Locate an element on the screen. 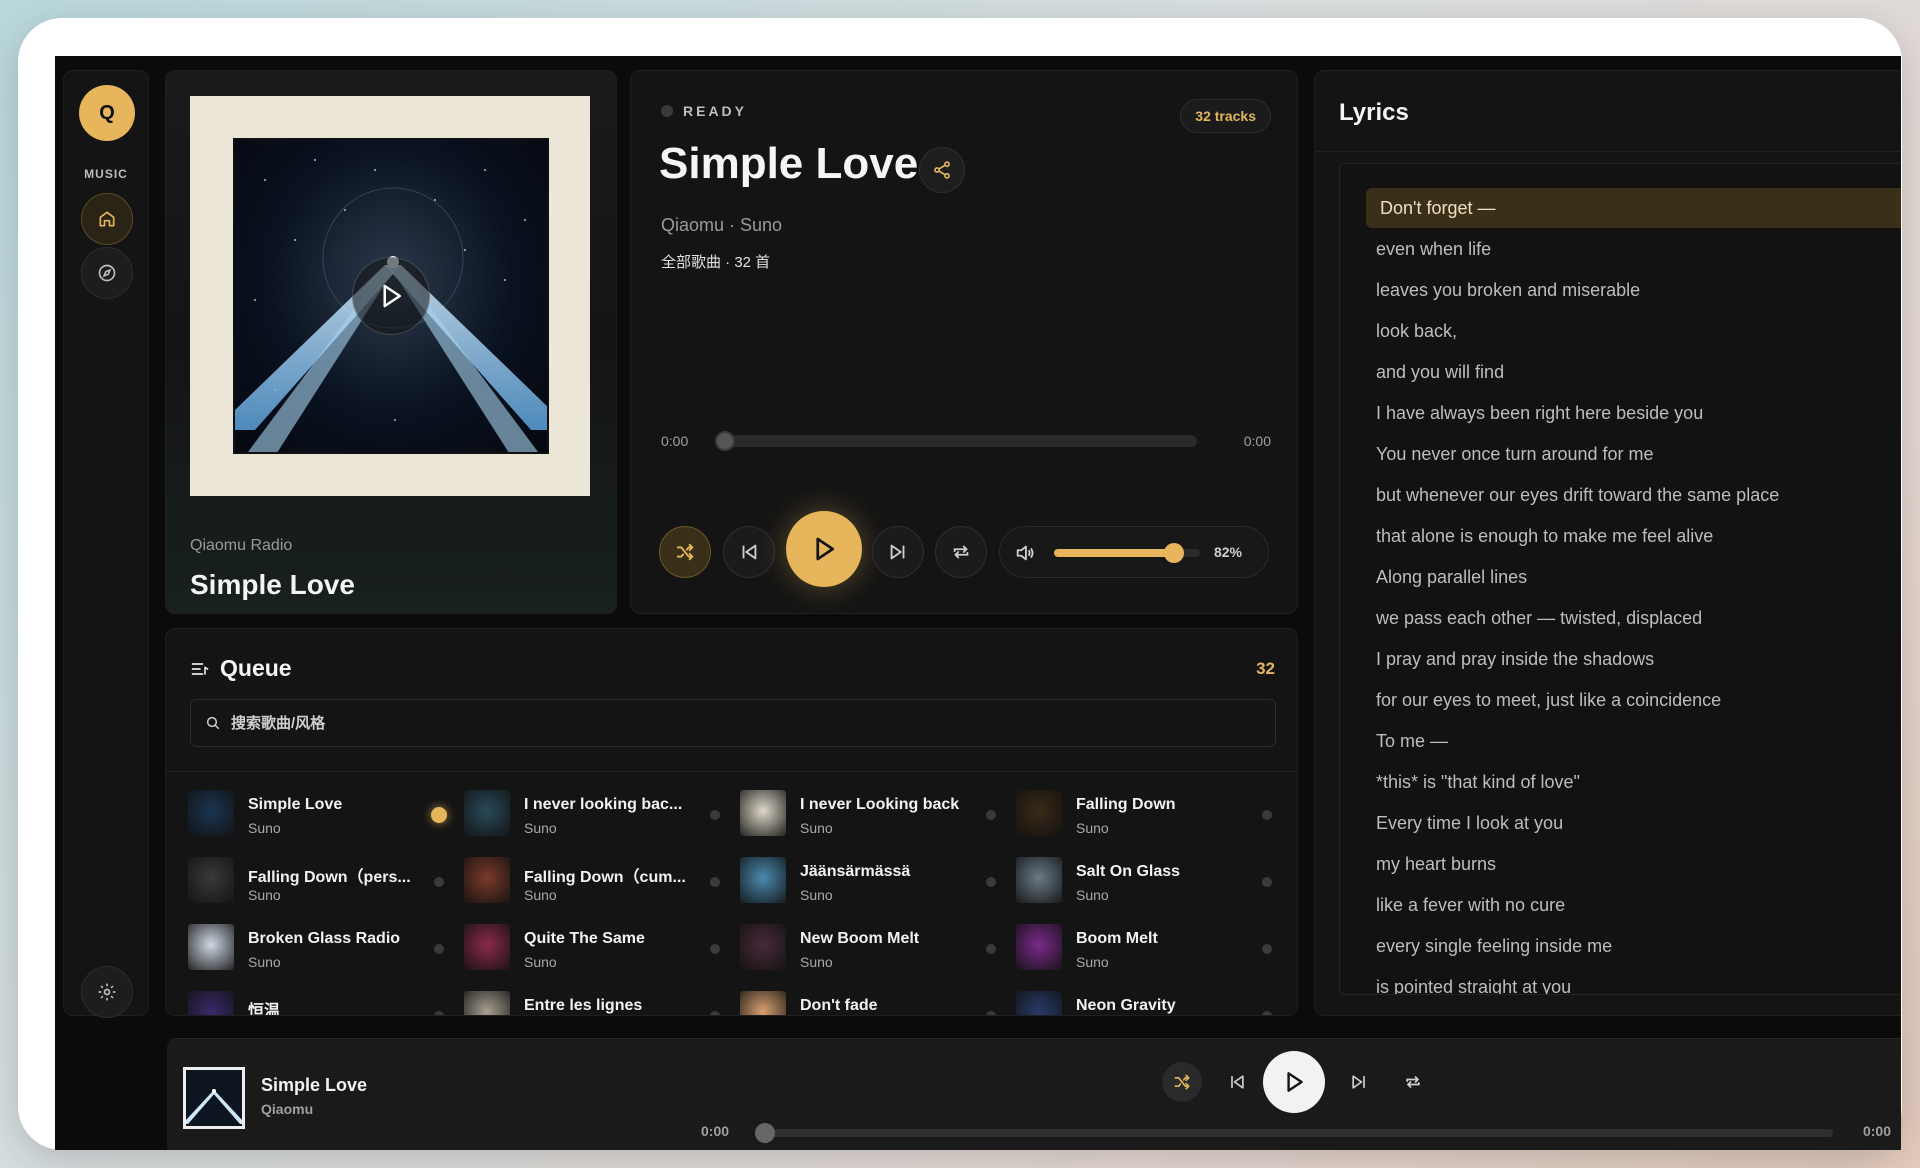  progress-knob is located at coordinates (725, 441).